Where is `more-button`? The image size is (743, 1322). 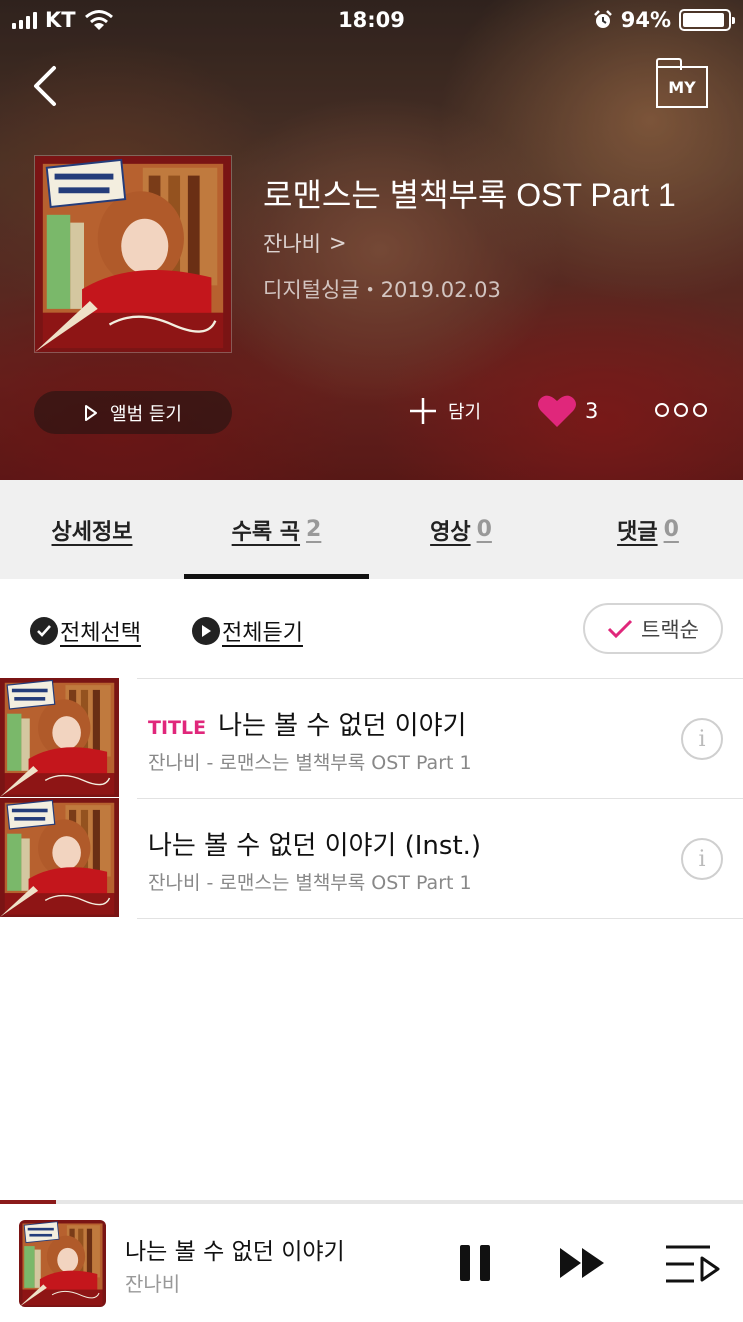
more-button is located at coordinates (681, 410).